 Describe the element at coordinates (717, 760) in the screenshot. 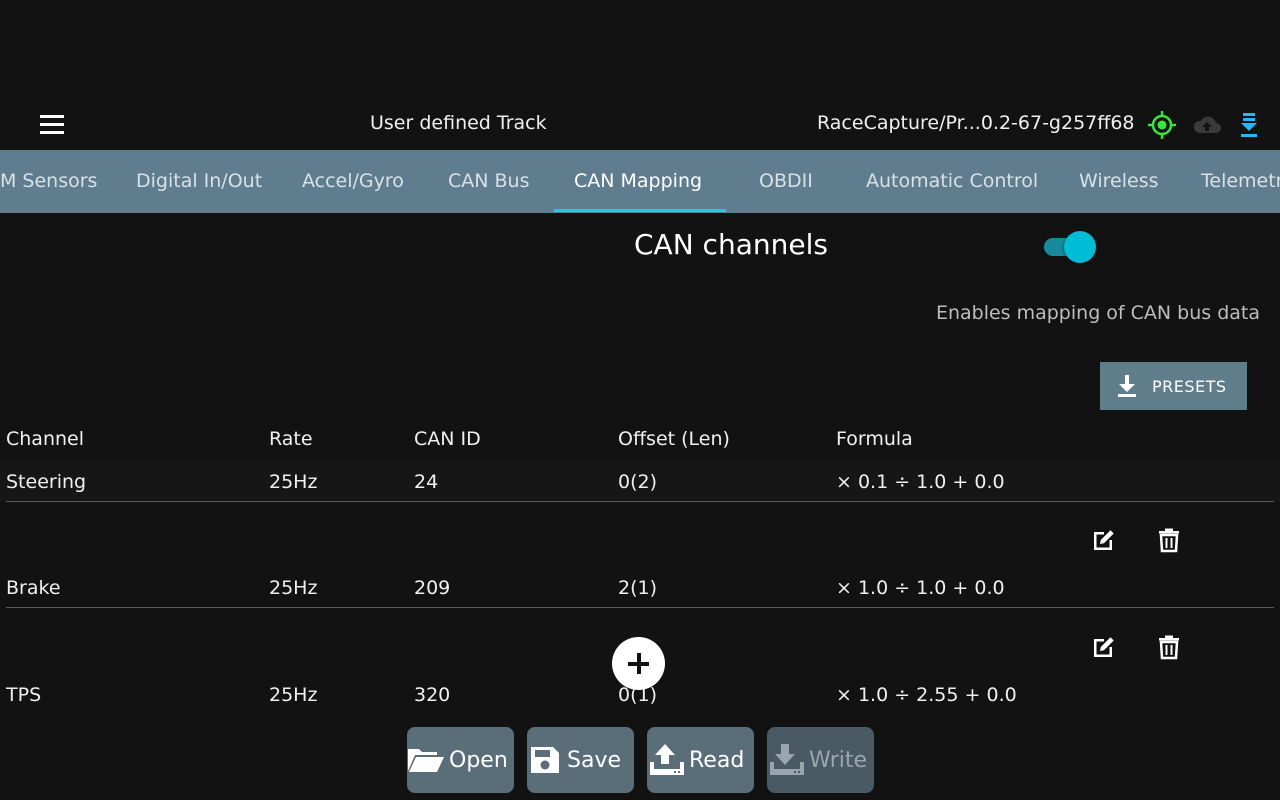

I see `read-label: Read` at that location.